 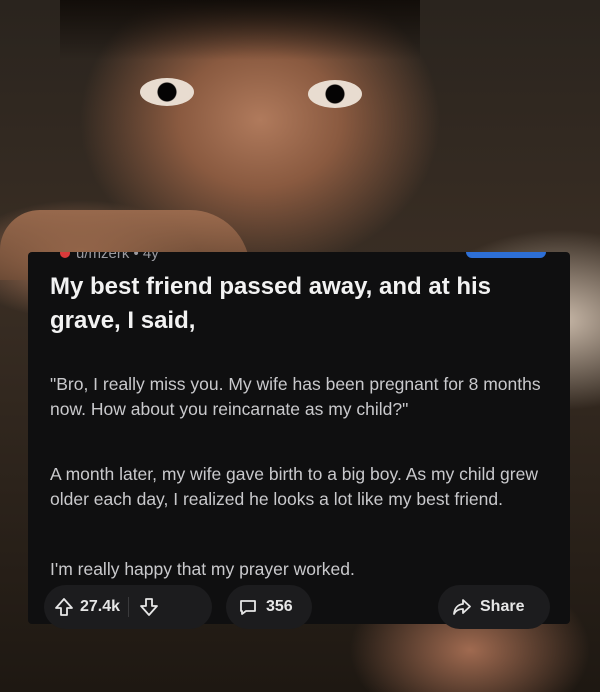 I want to click on post-actions-bar: 27.4k 356 Share, so click(x=299, y=607).